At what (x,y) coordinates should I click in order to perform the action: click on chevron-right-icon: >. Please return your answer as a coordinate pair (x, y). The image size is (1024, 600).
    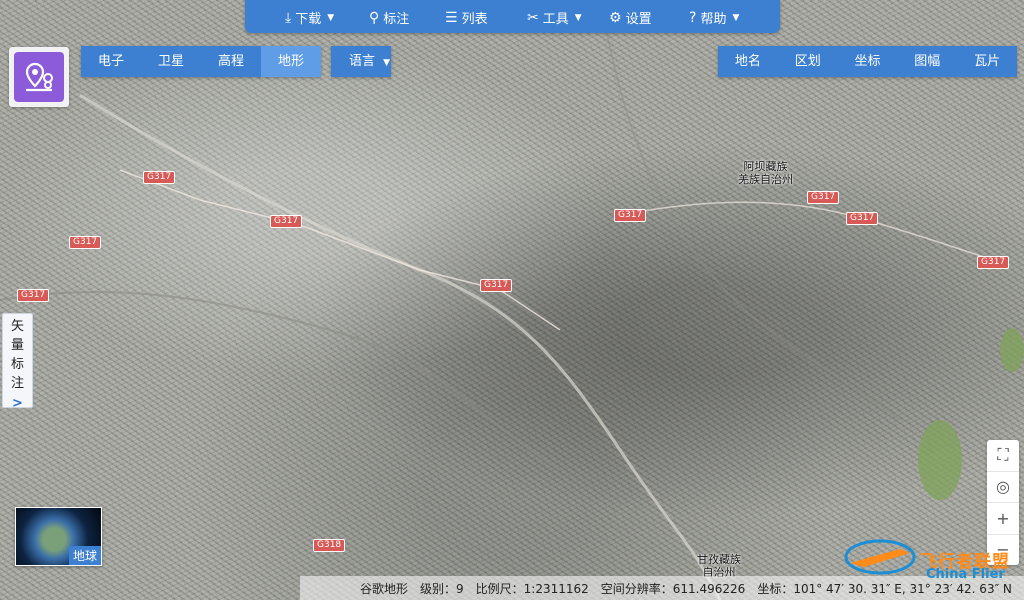
    Looking at the image, I should click on (17, 403).